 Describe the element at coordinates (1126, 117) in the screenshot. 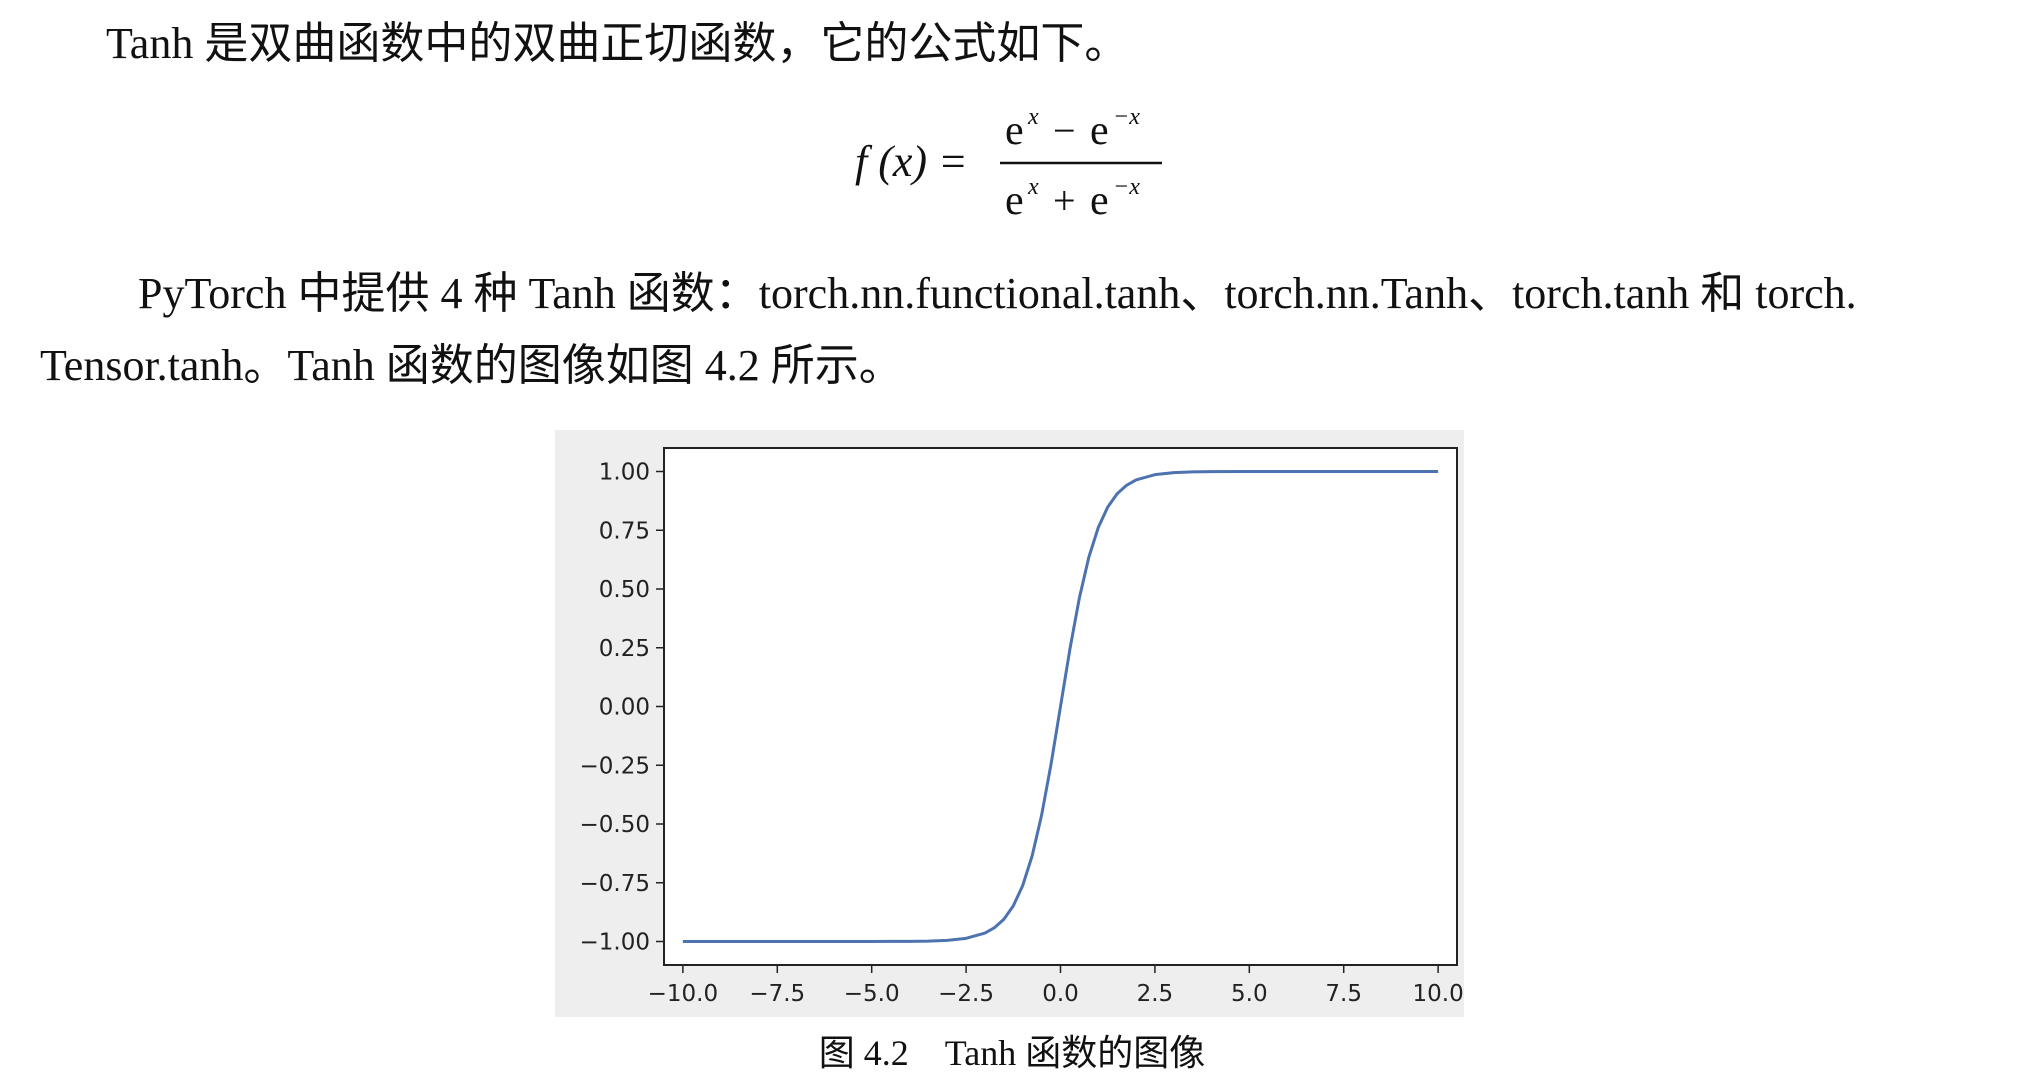

I see `formula-numerator-exp2: −x` at that location.